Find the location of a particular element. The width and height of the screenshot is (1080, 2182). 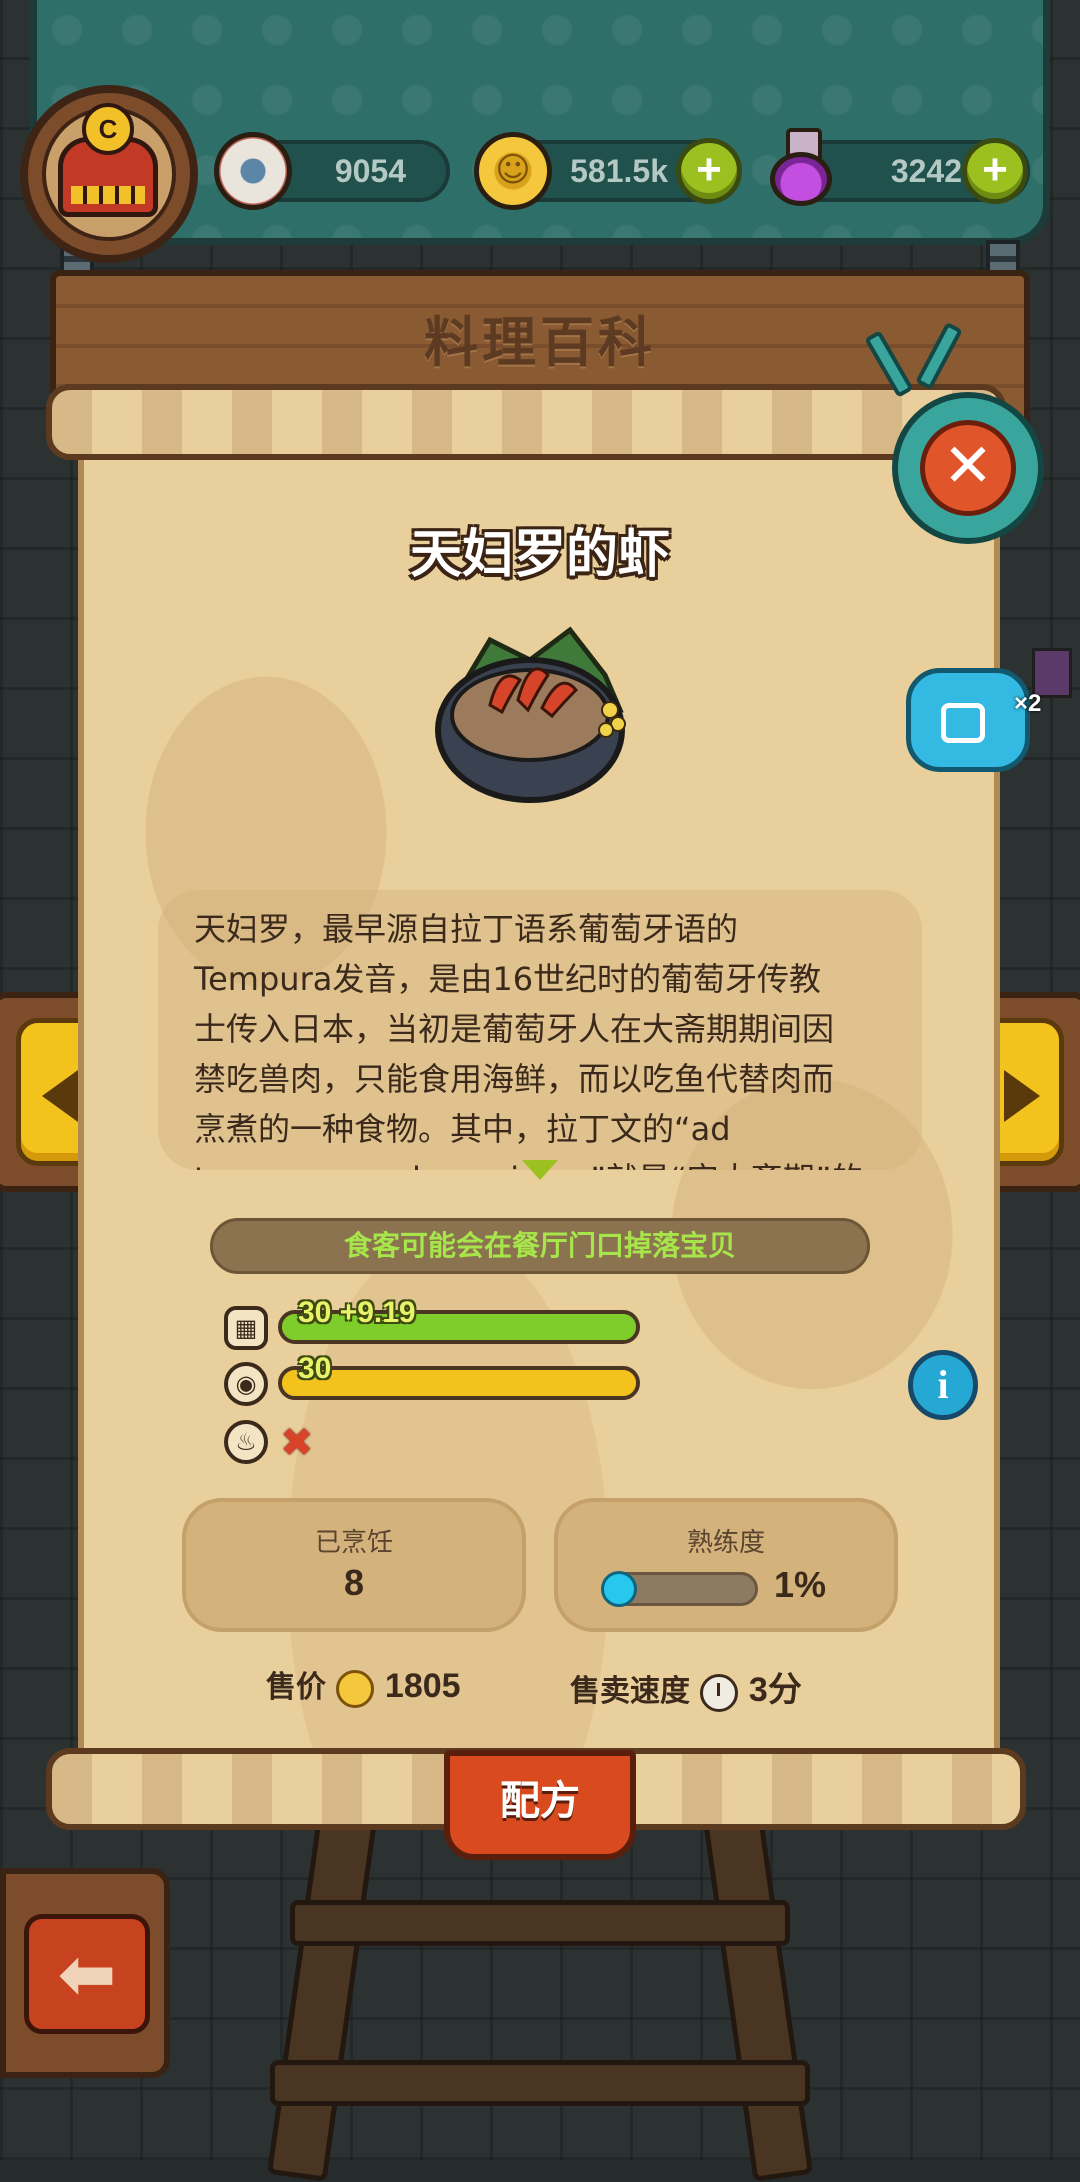

fire-stat-none-icon: ✖ is located at coordinates (297, 1443).